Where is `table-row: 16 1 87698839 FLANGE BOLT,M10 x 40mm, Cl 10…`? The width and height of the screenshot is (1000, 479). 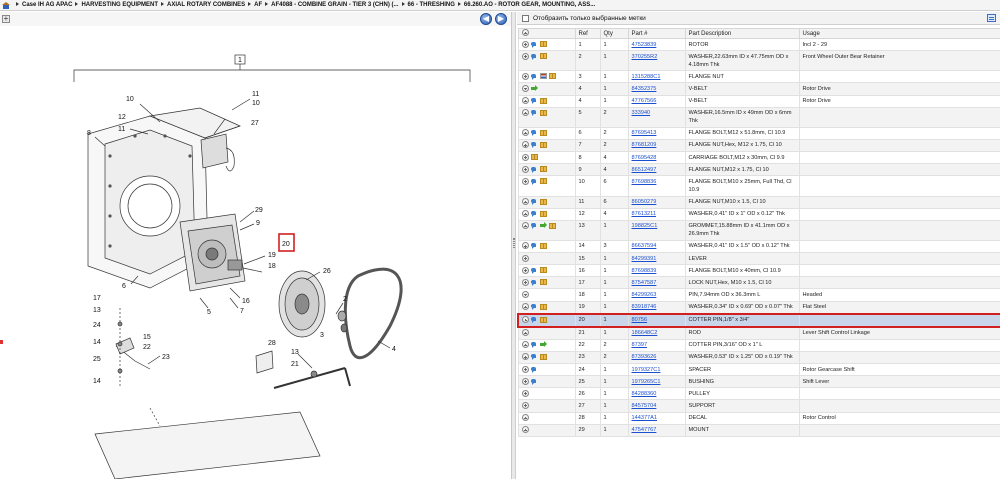
table-row: 16 1 87698839 FLANGE BOLT,M10 x 40mm, Cl 10… is located at coordinates (758, 271).